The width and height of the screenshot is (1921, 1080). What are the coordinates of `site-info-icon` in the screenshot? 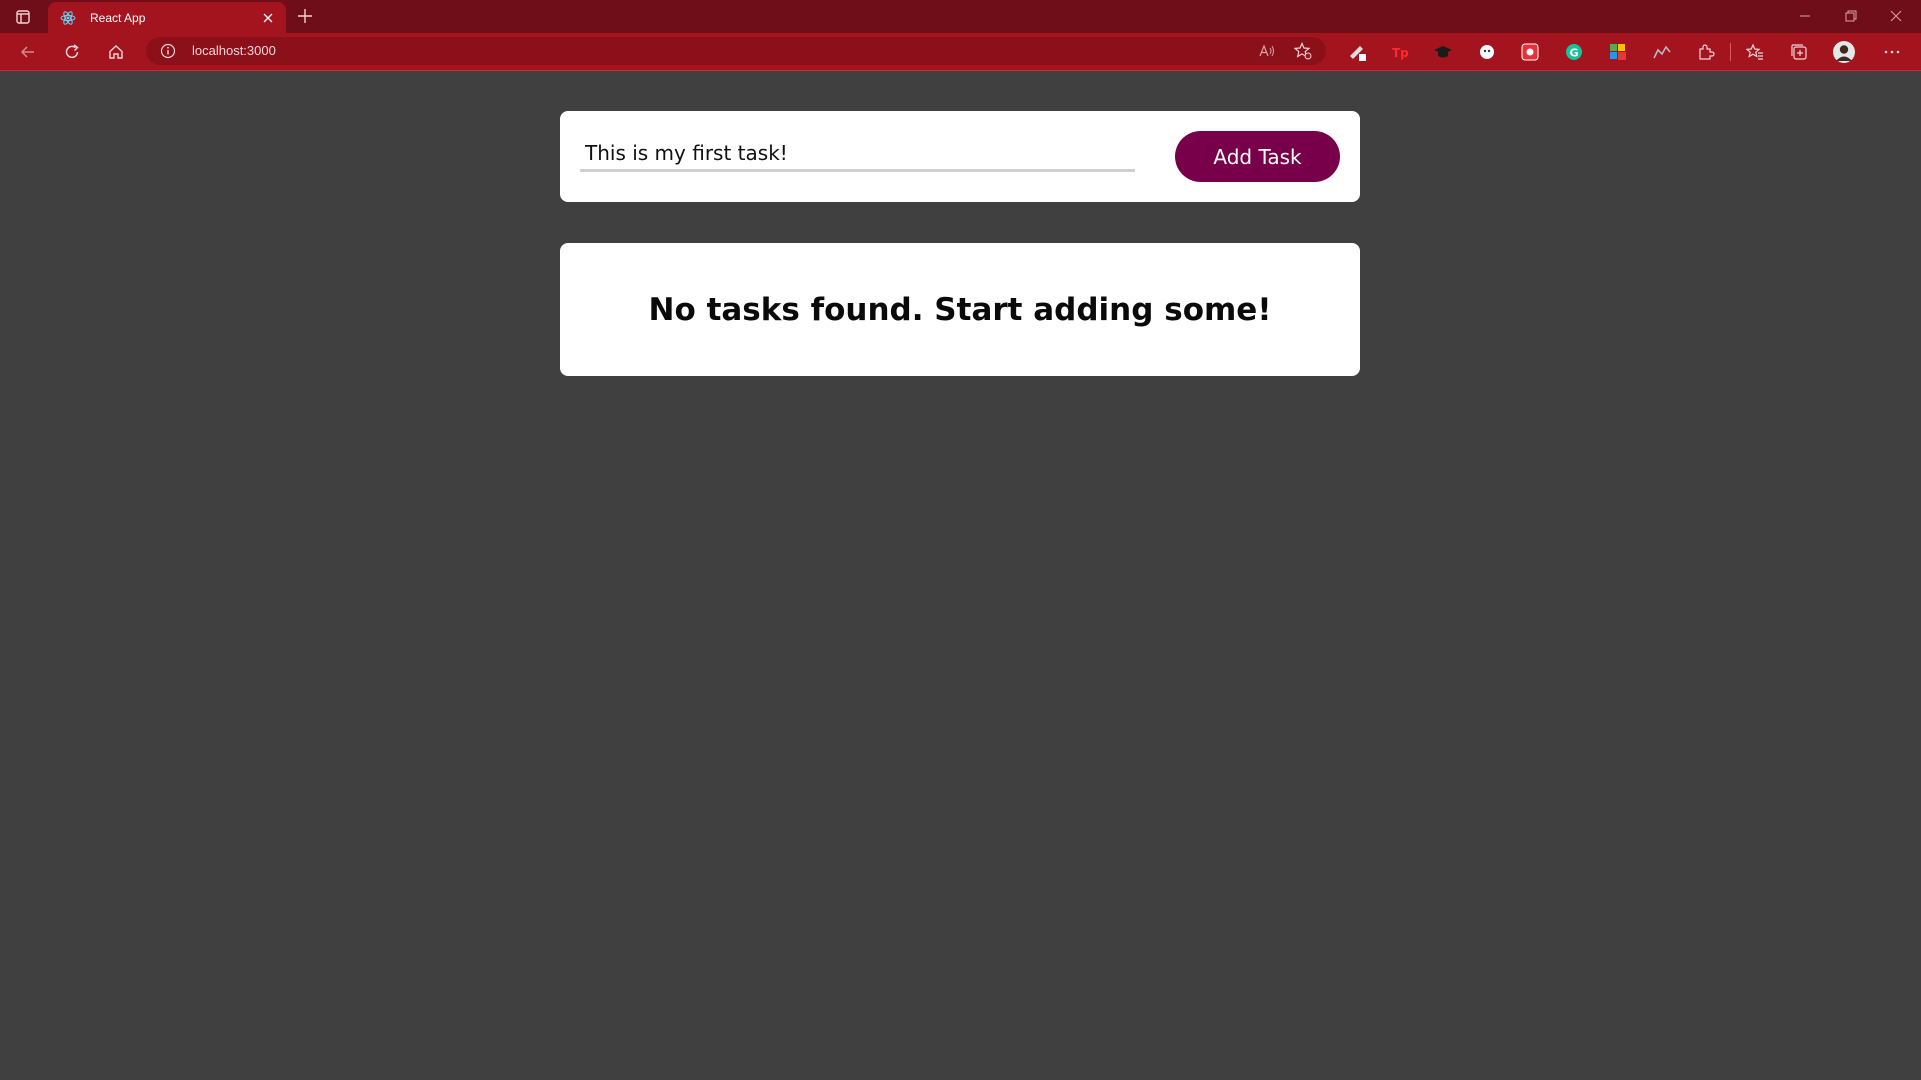 It's located at (168, 51).